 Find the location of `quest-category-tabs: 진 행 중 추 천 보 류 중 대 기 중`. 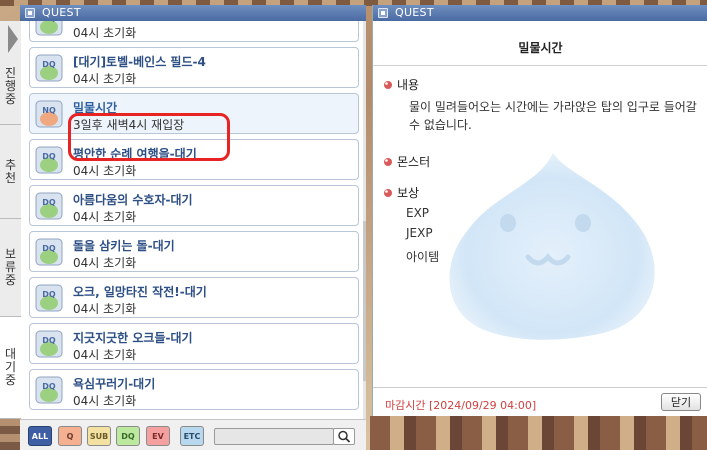

quest-category-tabs: 진 행 중 추 천 보 류 중 대 기 중 is located at coordinates (10, 220).